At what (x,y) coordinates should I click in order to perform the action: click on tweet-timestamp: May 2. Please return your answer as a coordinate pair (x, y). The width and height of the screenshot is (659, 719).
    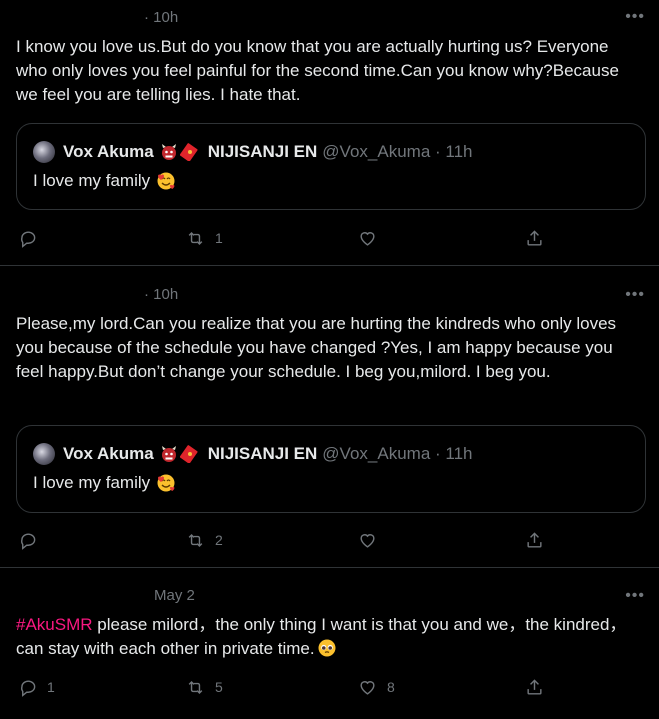
    Looking at the image, I should click on (174, 595).